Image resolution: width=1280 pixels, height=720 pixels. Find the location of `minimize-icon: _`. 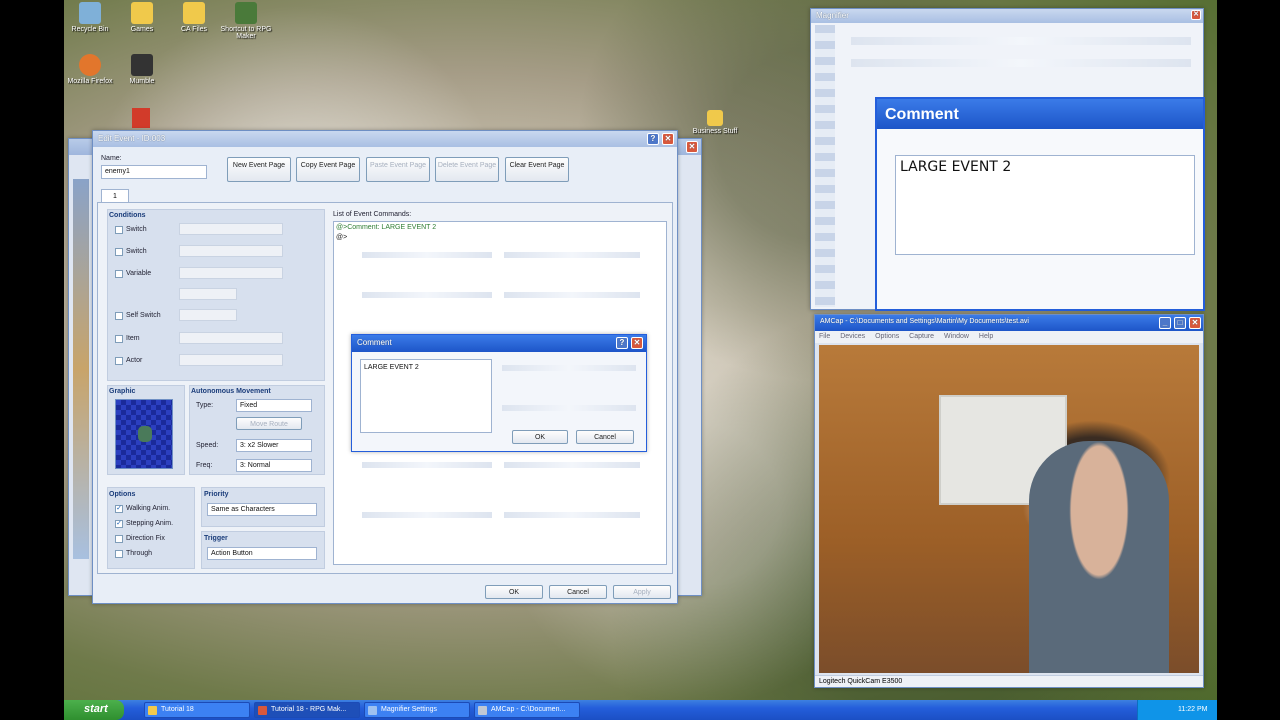

minimize-icon: _ is located at coordinates (1165, 323).